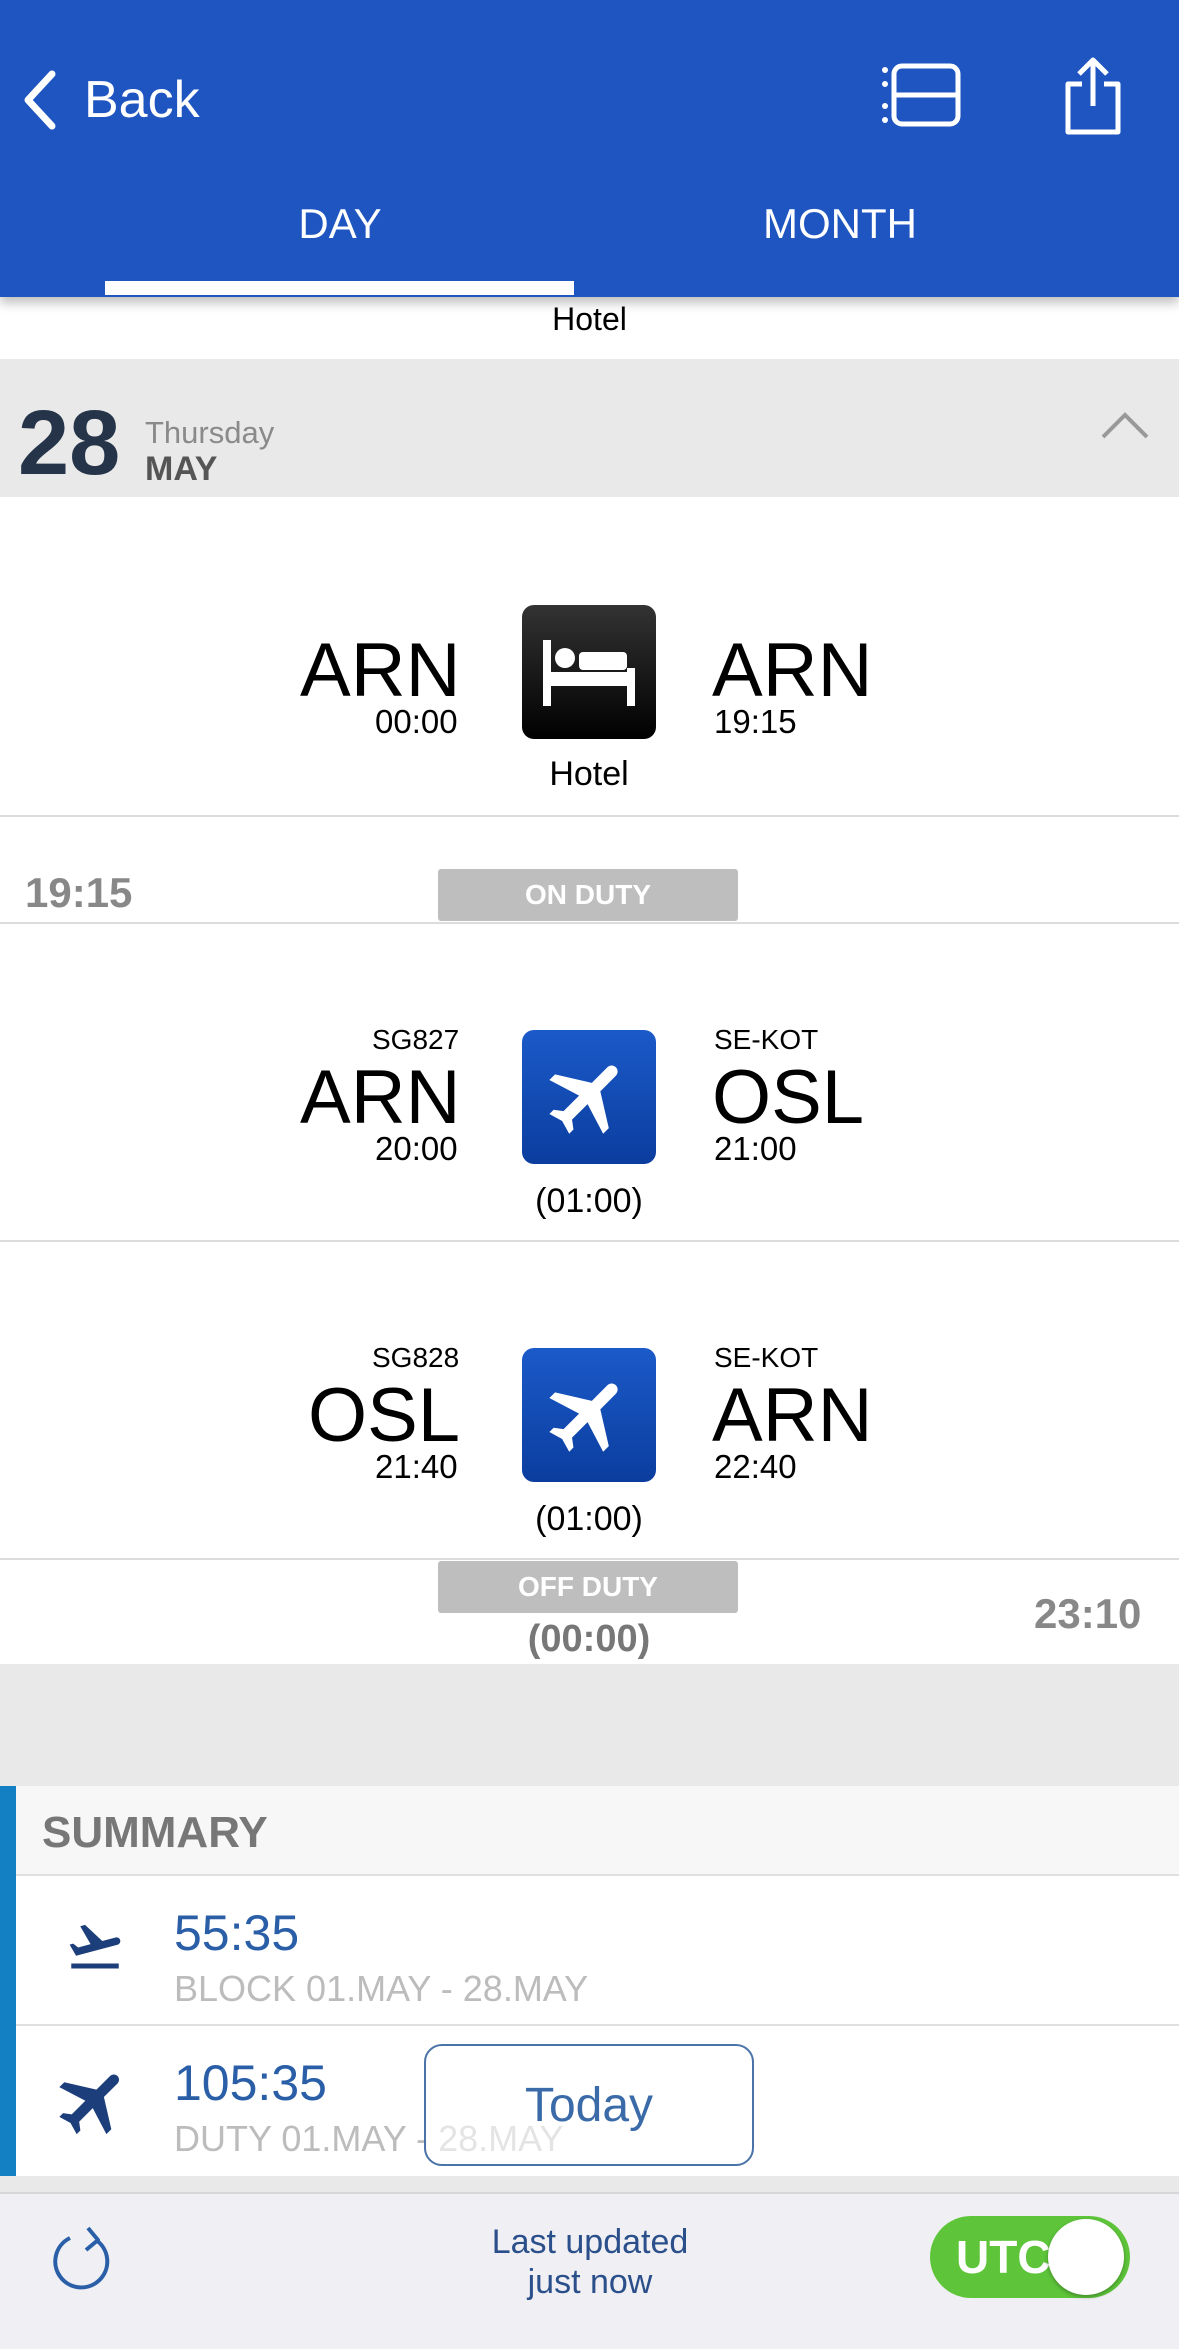 The width and height of the screenshot is (1179, 2349). Describe the element at coordinates (69, 443) in the screenshot. I see `day-number: 28` at that location.